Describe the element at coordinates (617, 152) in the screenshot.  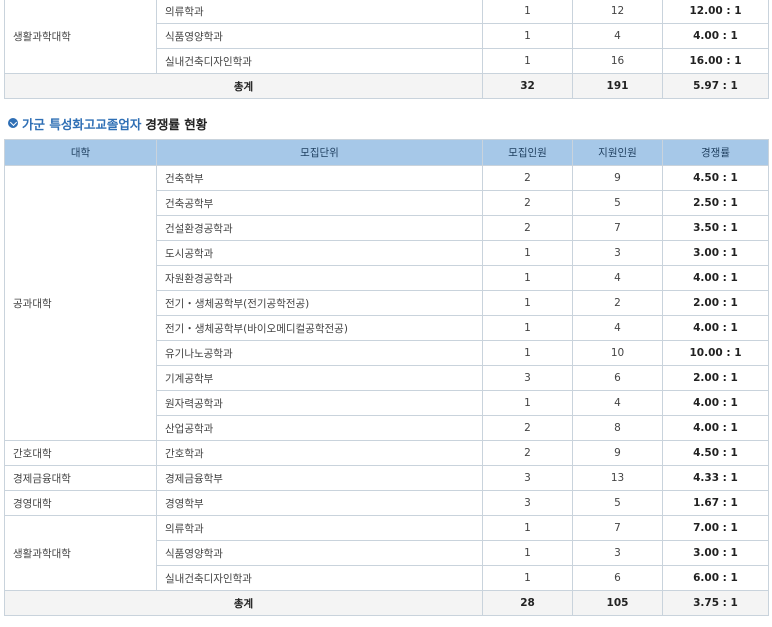
I see `header-applicants: 지원인원` at that location.